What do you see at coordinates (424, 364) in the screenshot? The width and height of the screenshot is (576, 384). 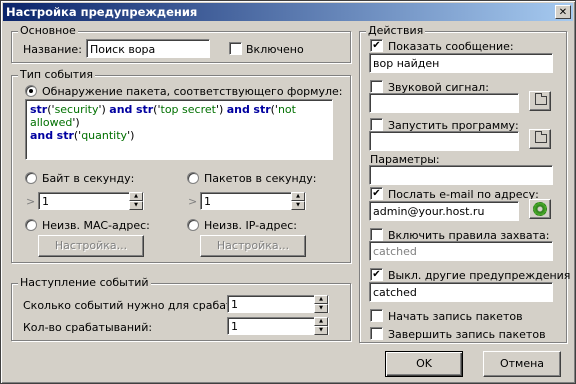 I see `ok-button: OK` at bounding box center [424, 364].